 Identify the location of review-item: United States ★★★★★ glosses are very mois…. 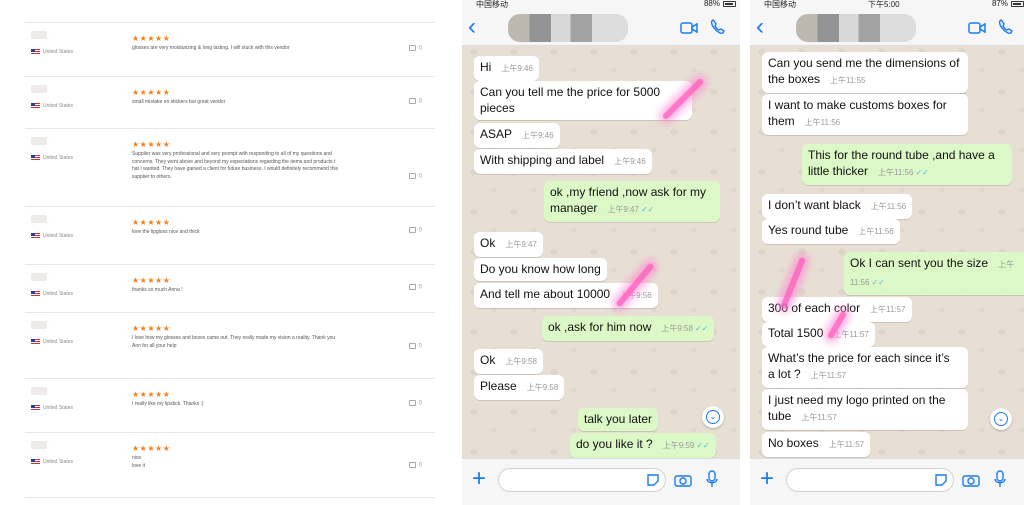
(230, 49).